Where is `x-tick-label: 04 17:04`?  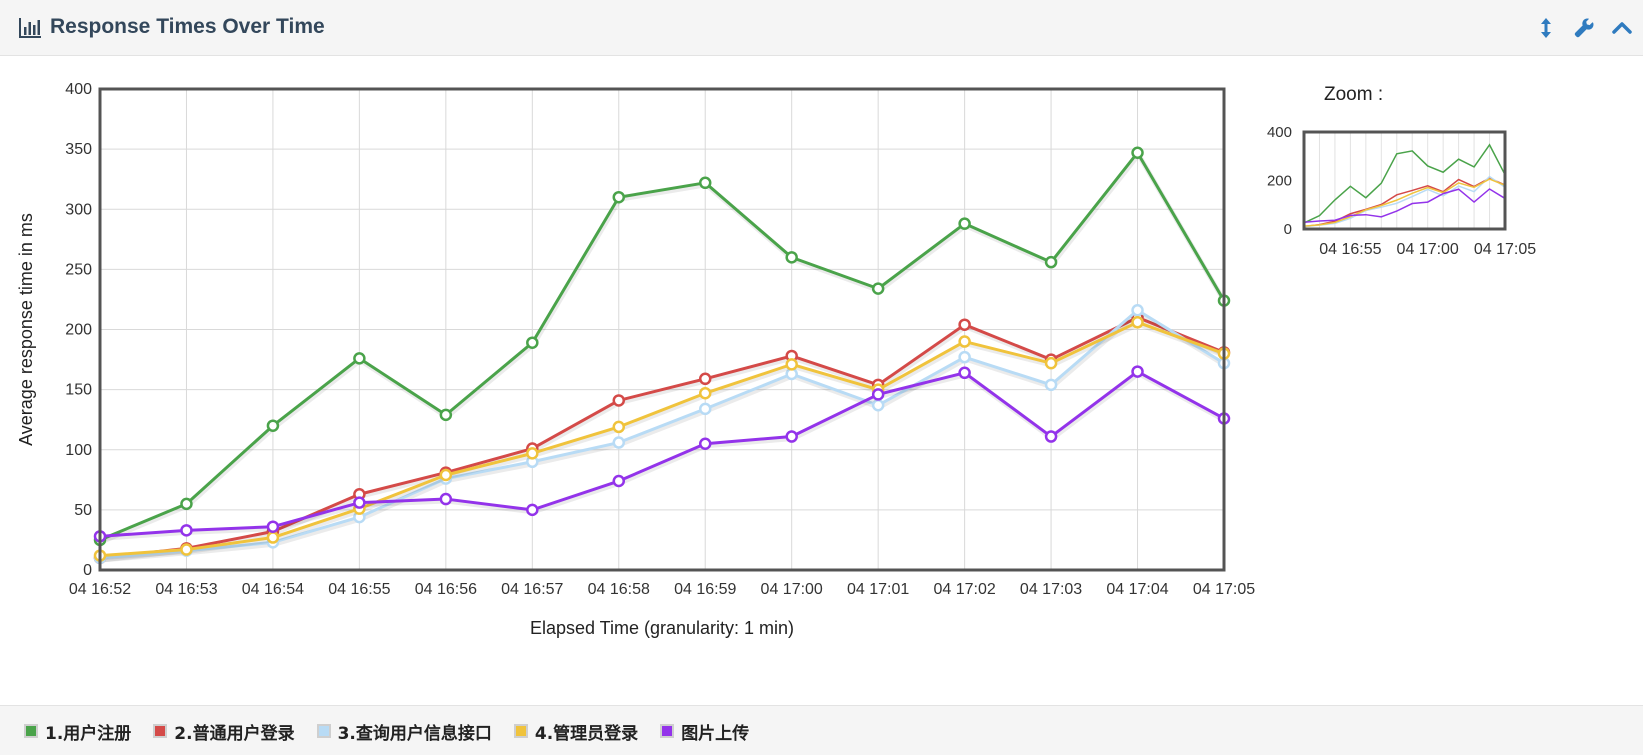 x-tick-label: 04 17:04 is located at coordinates (1137, 589).